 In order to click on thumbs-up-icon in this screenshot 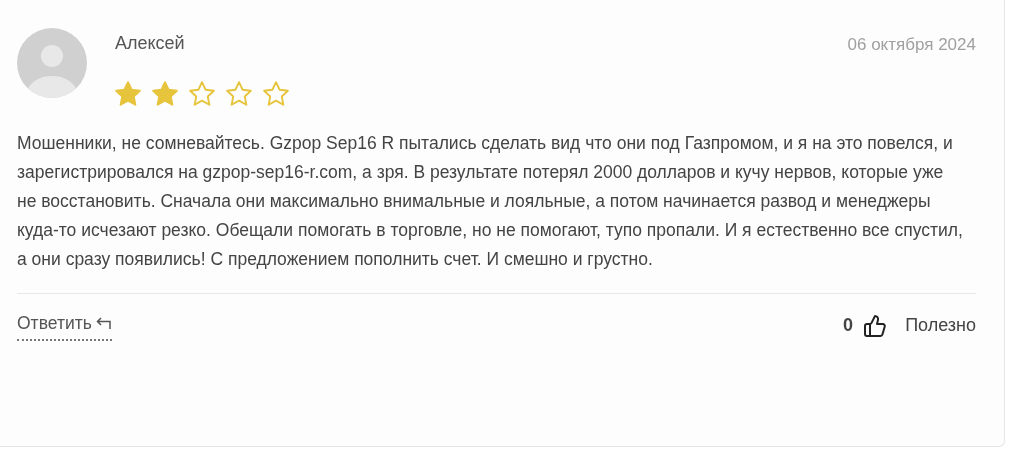, I will do `click(875, 325)`.